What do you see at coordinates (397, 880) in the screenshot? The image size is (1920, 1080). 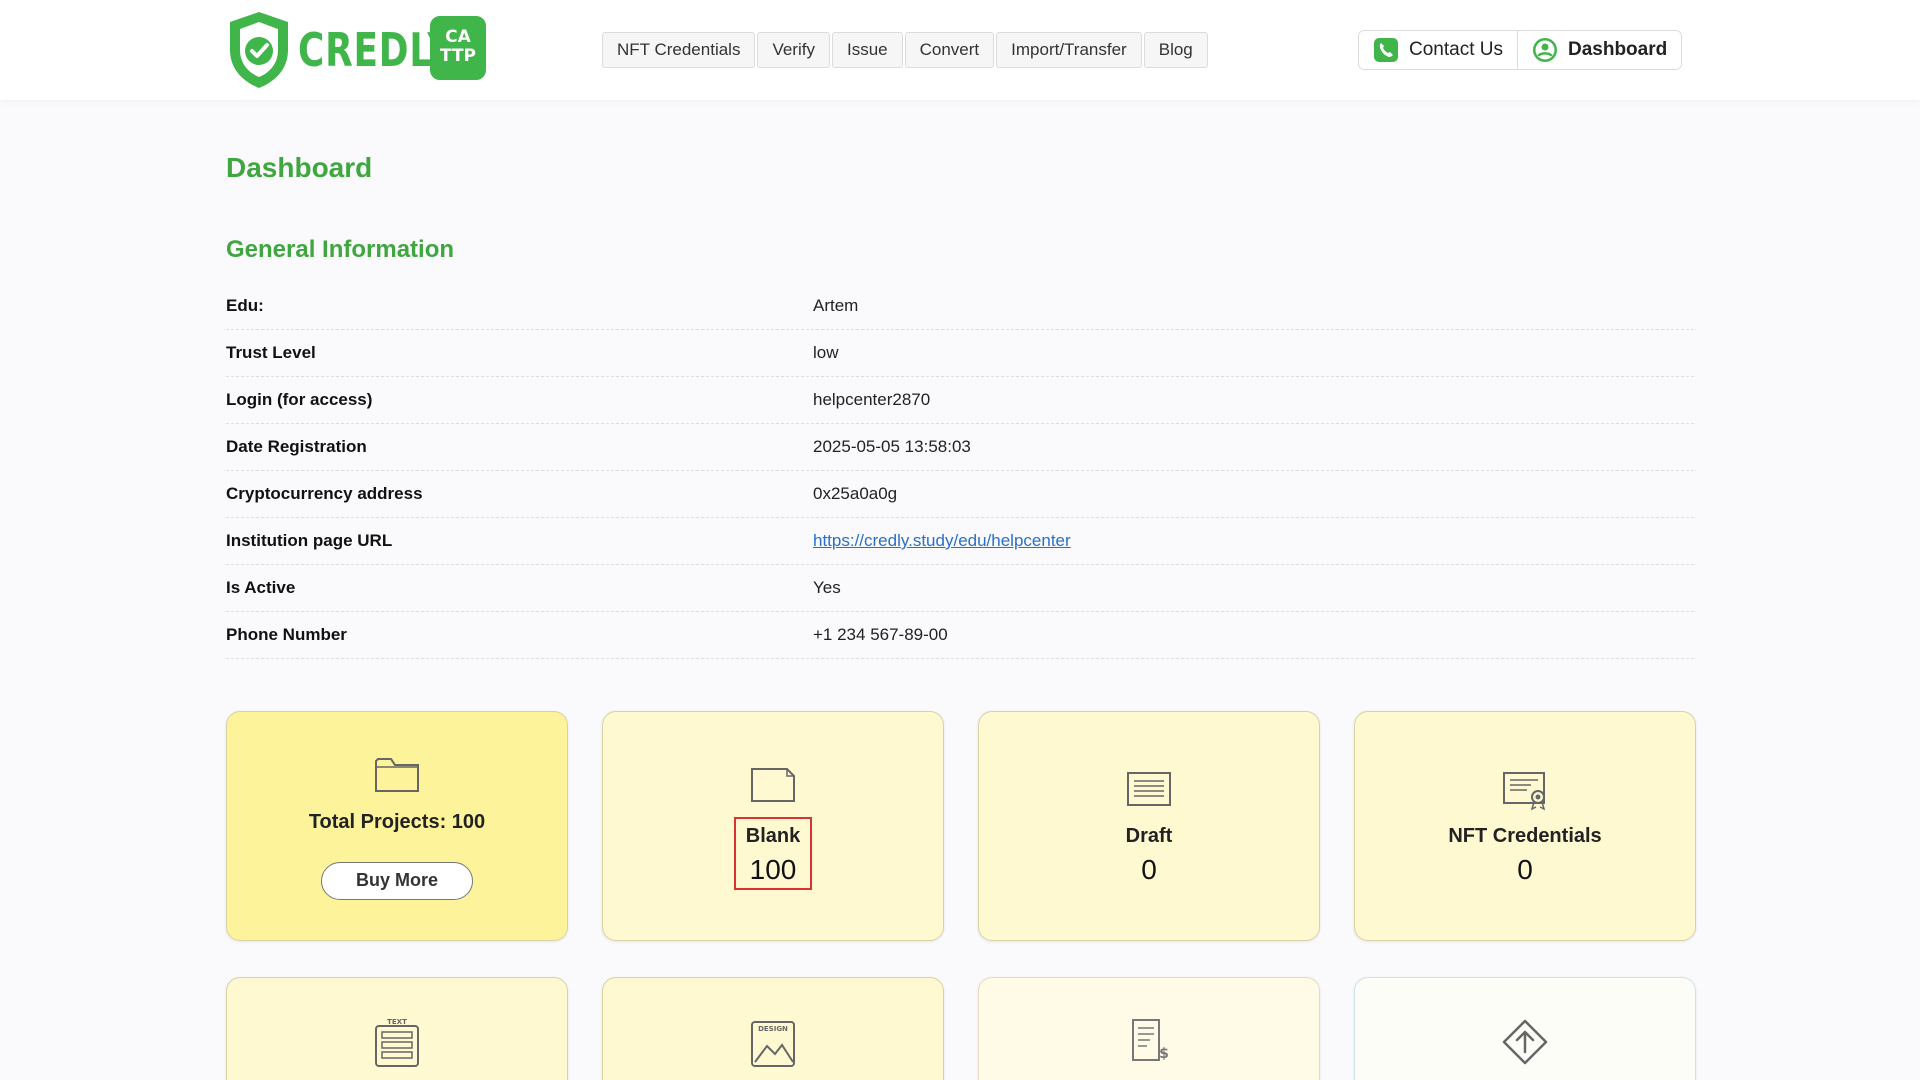 I see `buy-more-button: Buy More` at bounding box center [397, 880].